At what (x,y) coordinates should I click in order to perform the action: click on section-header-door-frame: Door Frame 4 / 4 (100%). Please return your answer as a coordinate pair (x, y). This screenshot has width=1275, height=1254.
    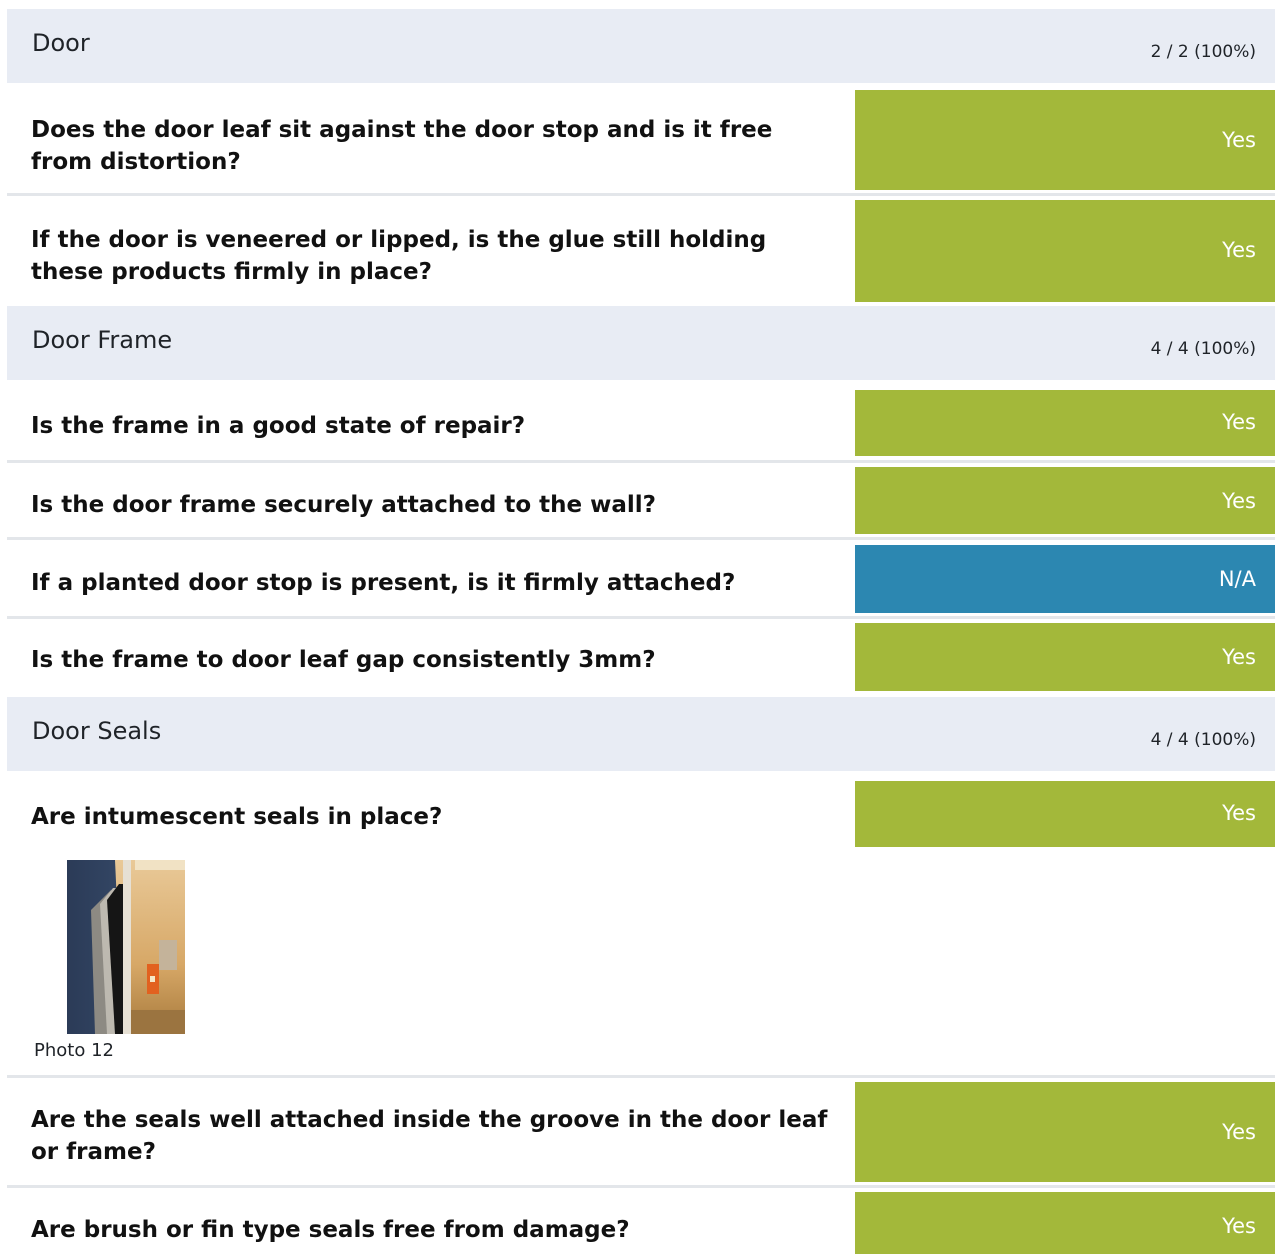
    Looking at the image, I should click on (641, 343).